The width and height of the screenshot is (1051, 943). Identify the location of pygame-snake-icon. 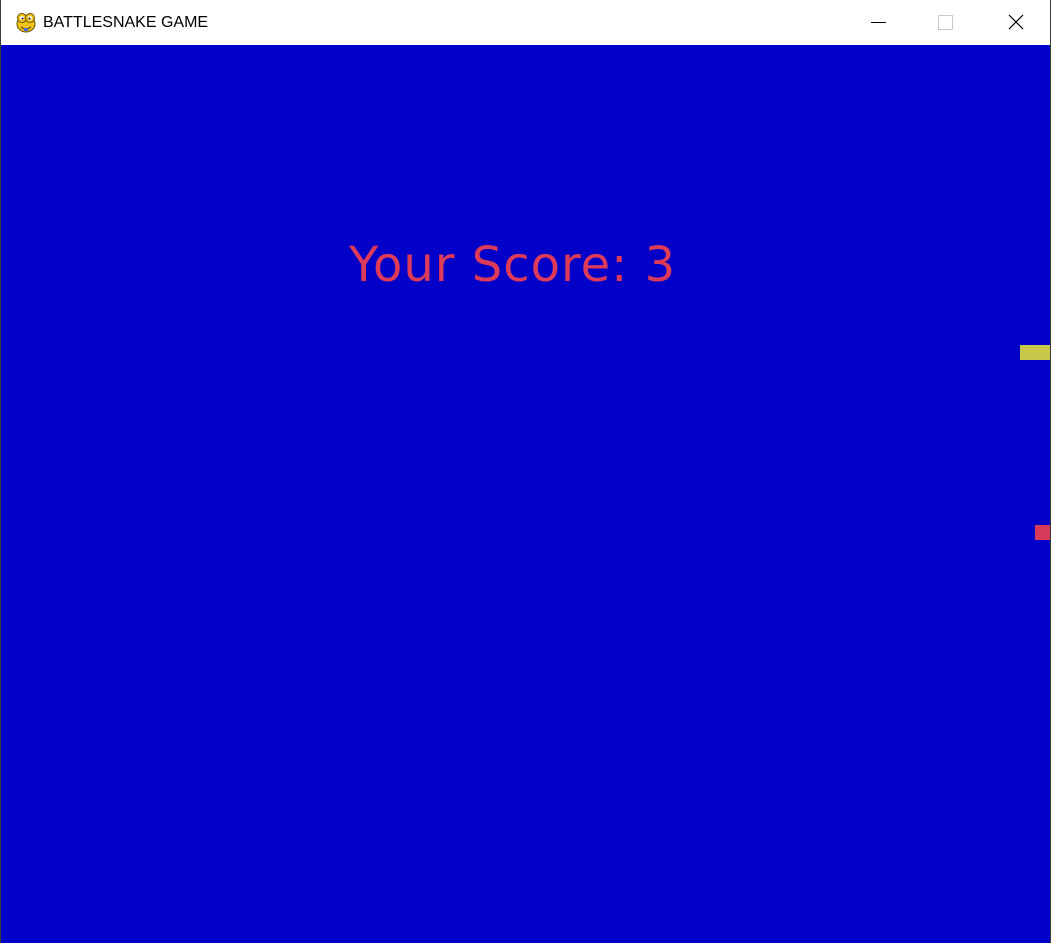
(26, 22).